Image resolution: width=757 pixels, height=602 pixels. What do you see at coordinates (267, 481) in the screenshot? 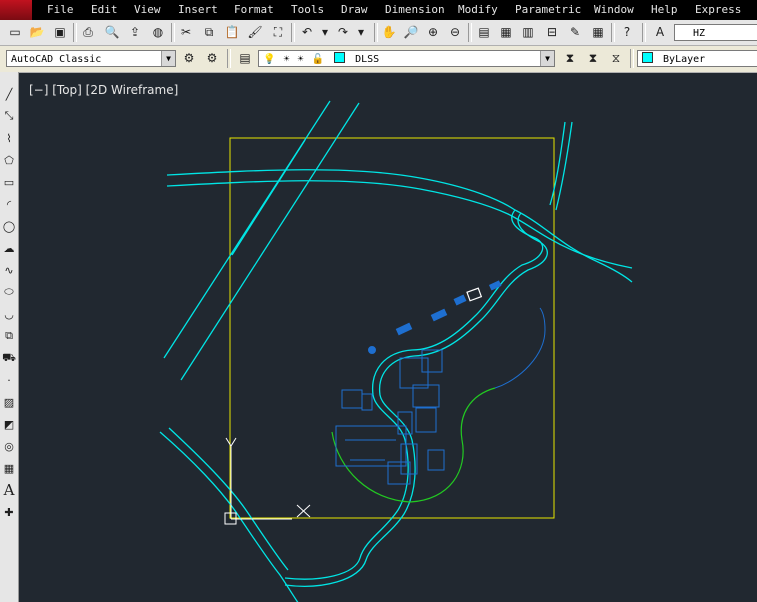
I see `ucs-icon` at bounding box center [267, 481].